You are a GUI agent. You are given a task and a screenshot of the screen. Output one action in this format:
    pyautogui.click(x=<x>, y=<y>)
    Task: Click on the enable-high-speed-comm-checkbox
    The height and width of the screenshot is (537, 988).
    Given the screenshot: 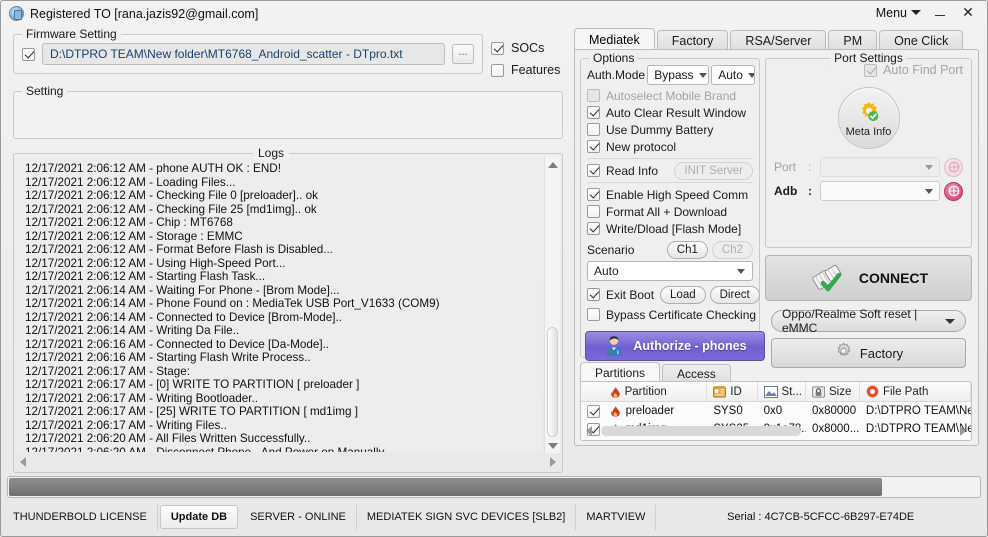 What is the action you would take?
    pyautogui.click(x=593, y=194)
    